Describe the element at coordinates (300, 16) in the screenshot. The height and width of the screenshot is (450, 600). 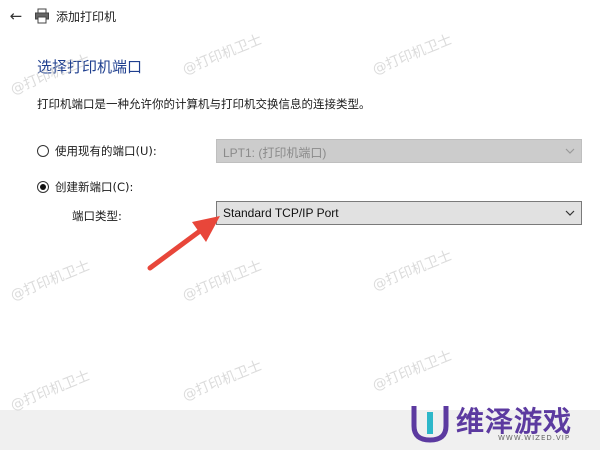
I see `title-bar: ← 添加打印机` at that location.